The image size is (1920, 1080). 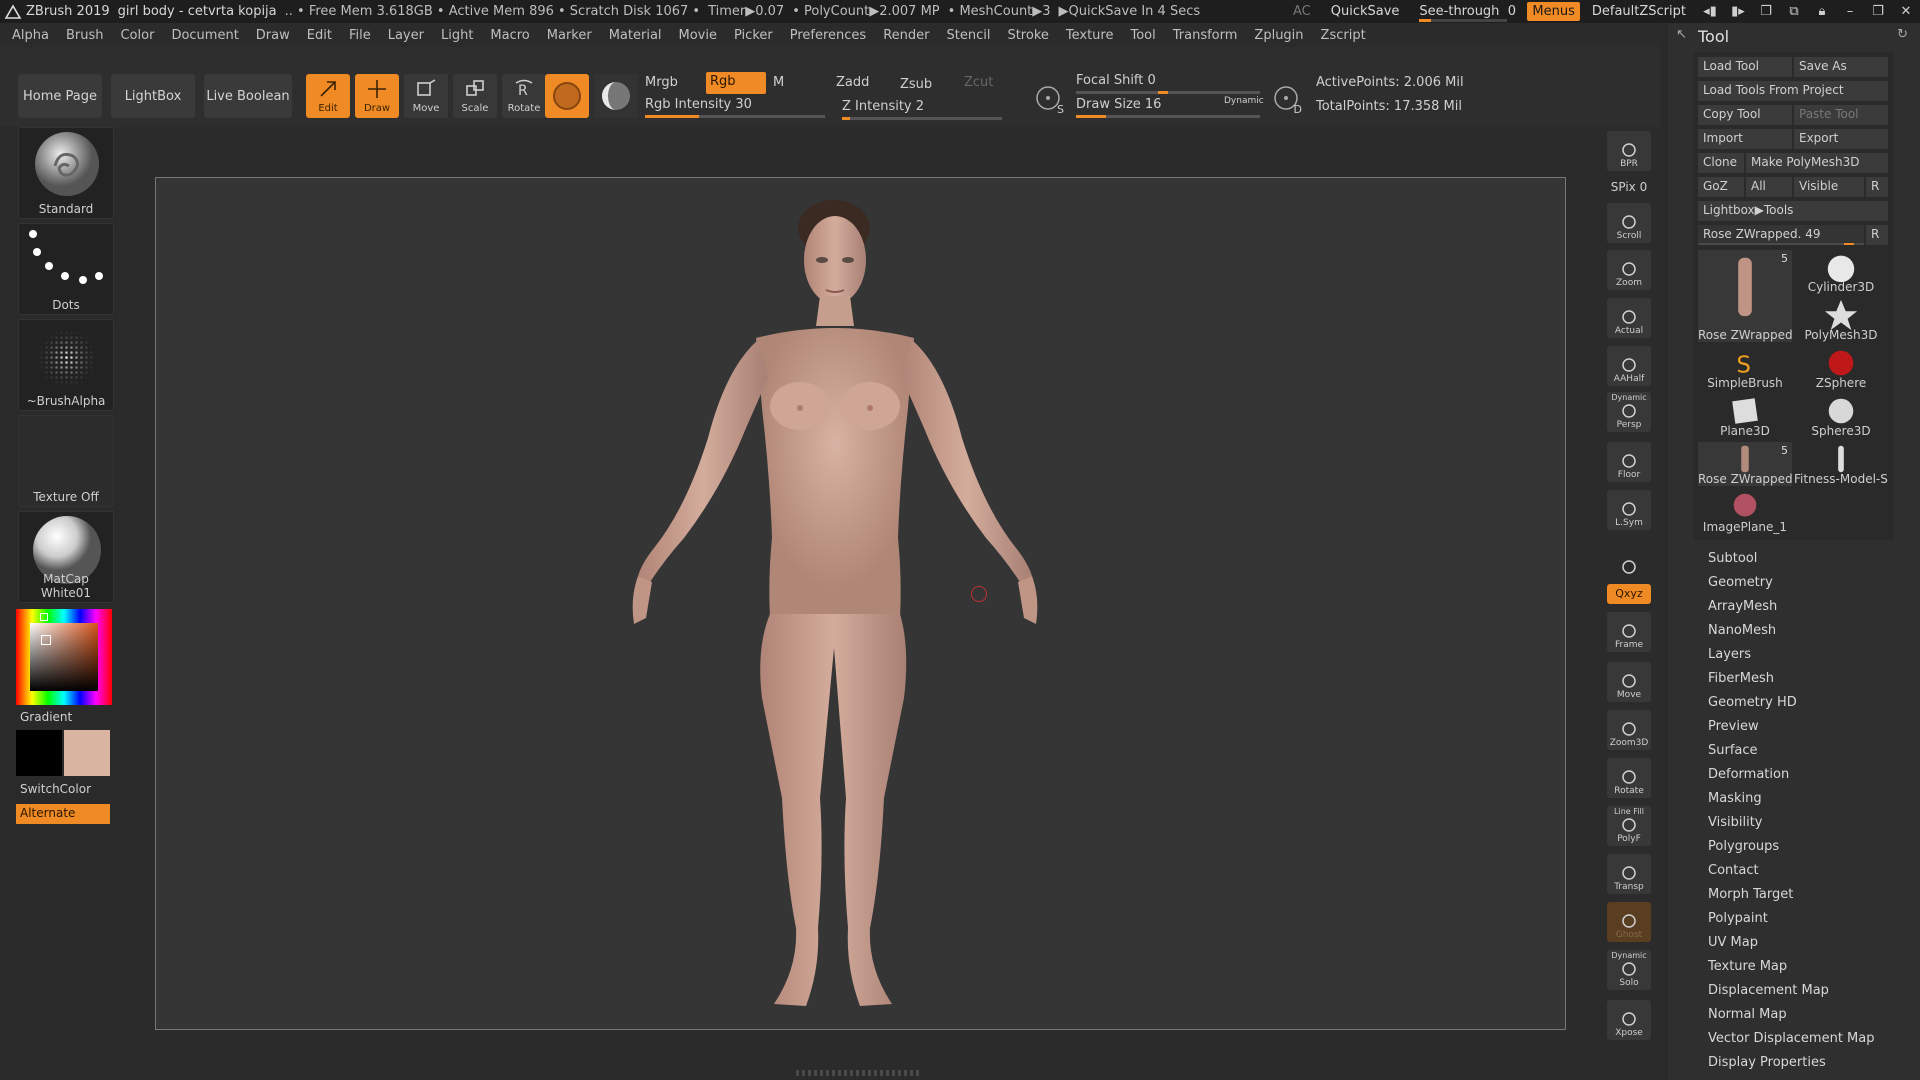 I want to click on clone-button: Clone, so click(x=1721, y=163).